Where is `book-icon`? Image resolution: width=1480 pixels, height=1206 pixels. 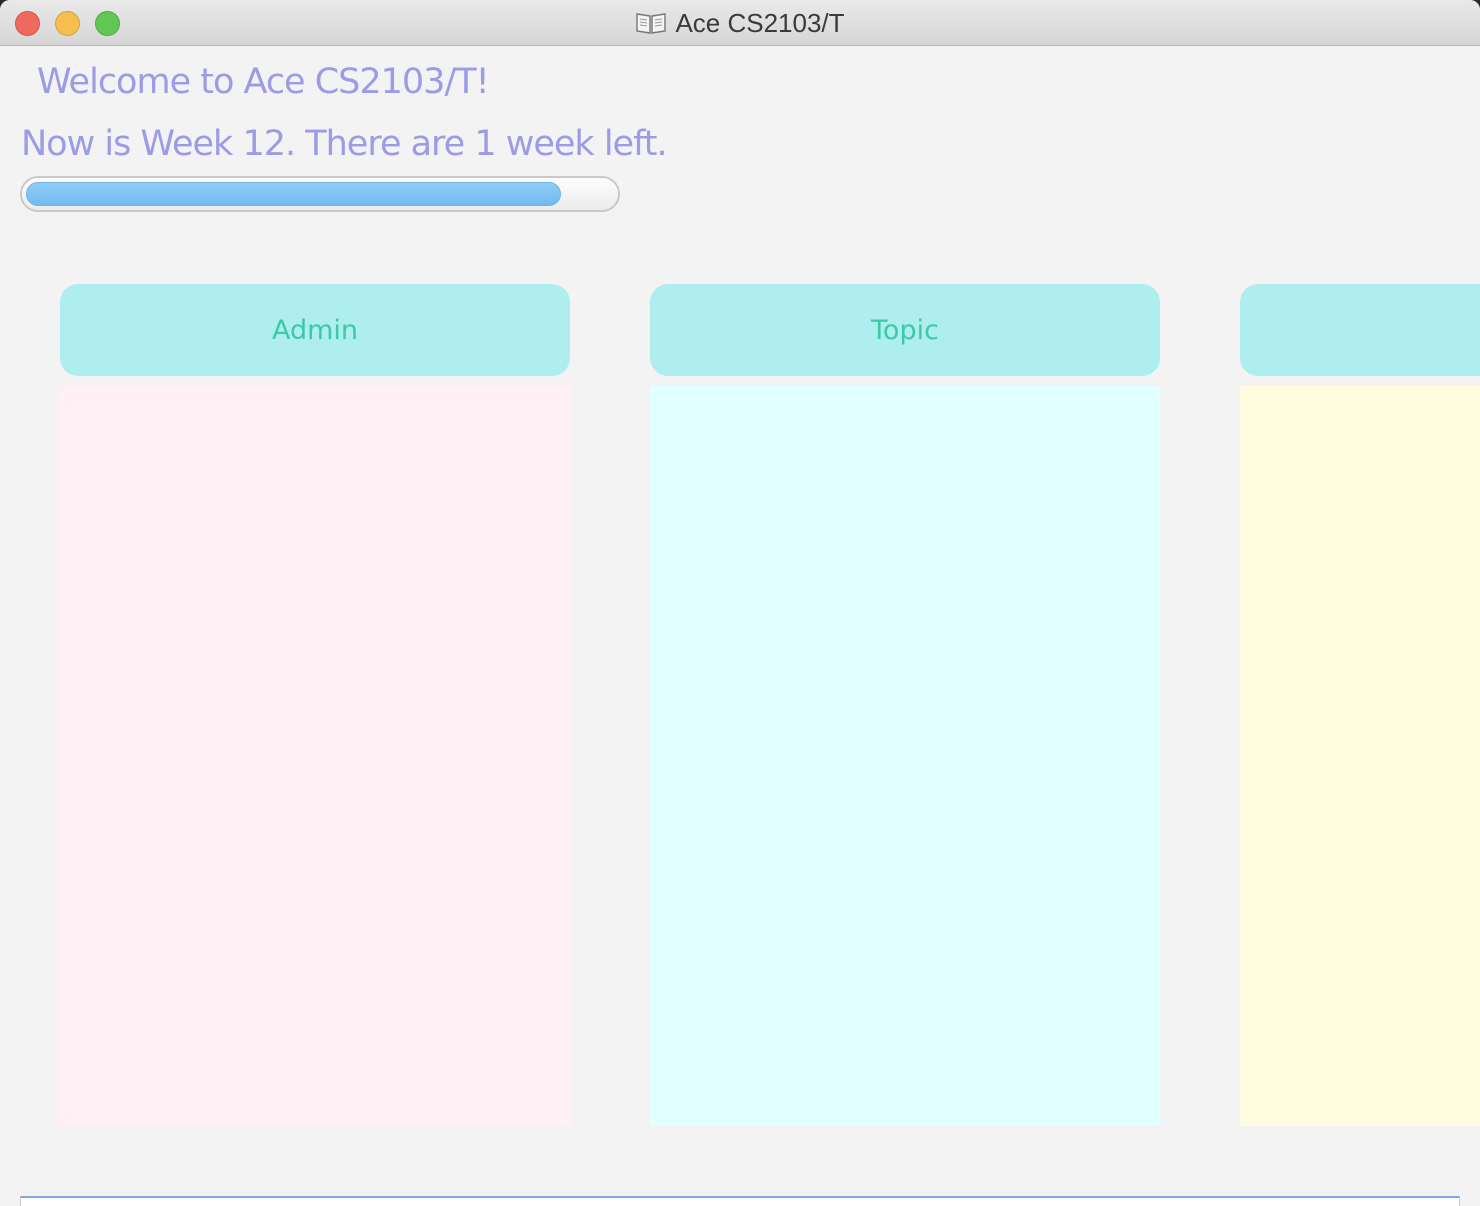
book-icon is located at coordinates (651, 23).